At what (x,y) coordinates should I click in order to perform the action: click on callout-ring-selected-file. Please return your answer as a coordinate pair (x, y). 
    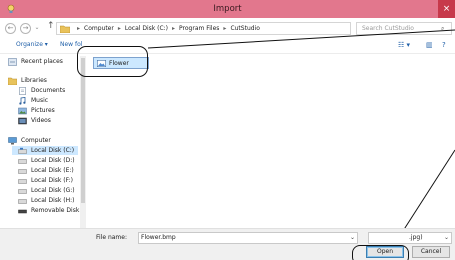
    Looking at the image, I should click on (112, 61).